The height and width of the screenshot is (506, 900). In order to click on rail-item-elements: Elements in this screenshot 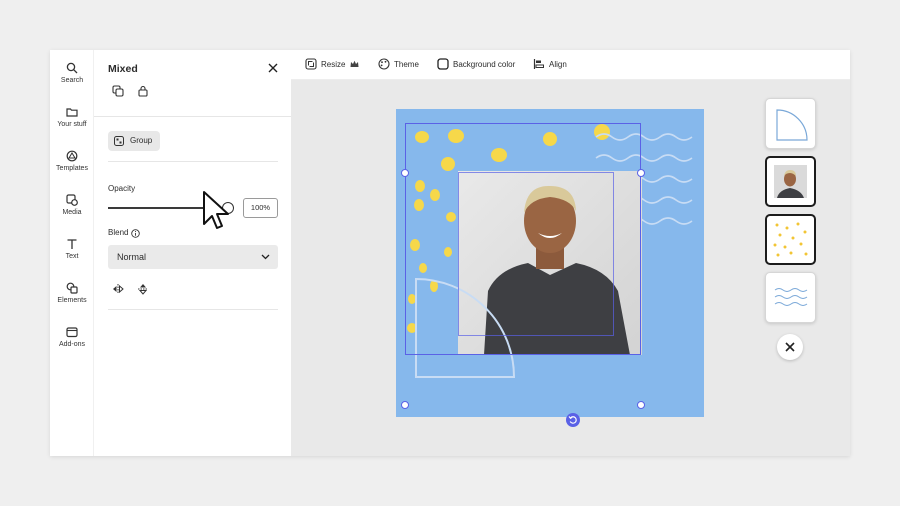, I will do `click(72, 302)`.